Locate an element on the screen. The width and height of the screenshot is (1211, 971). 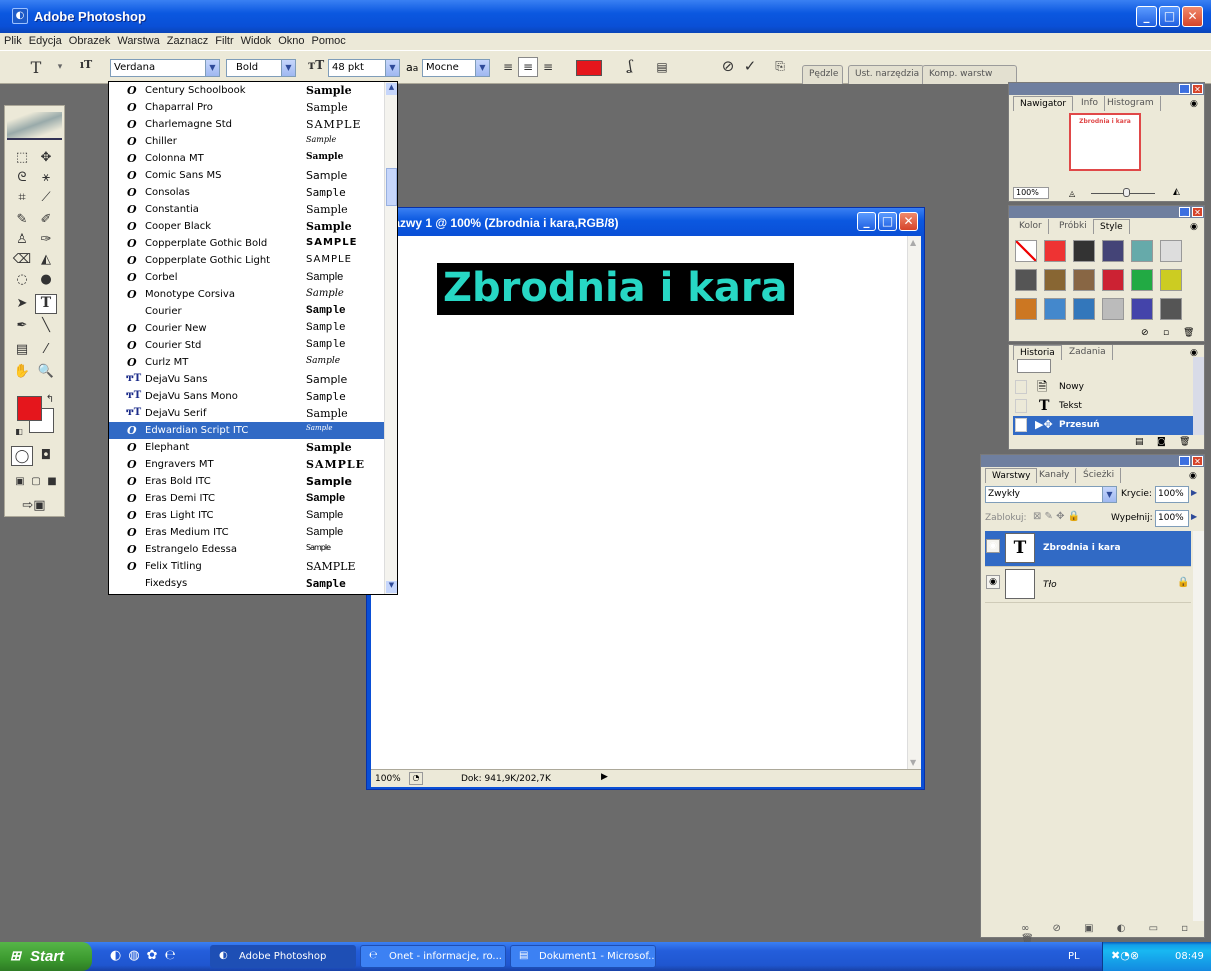
zoom-tool-icon: 🔍 is located at coordinates (46, 372).